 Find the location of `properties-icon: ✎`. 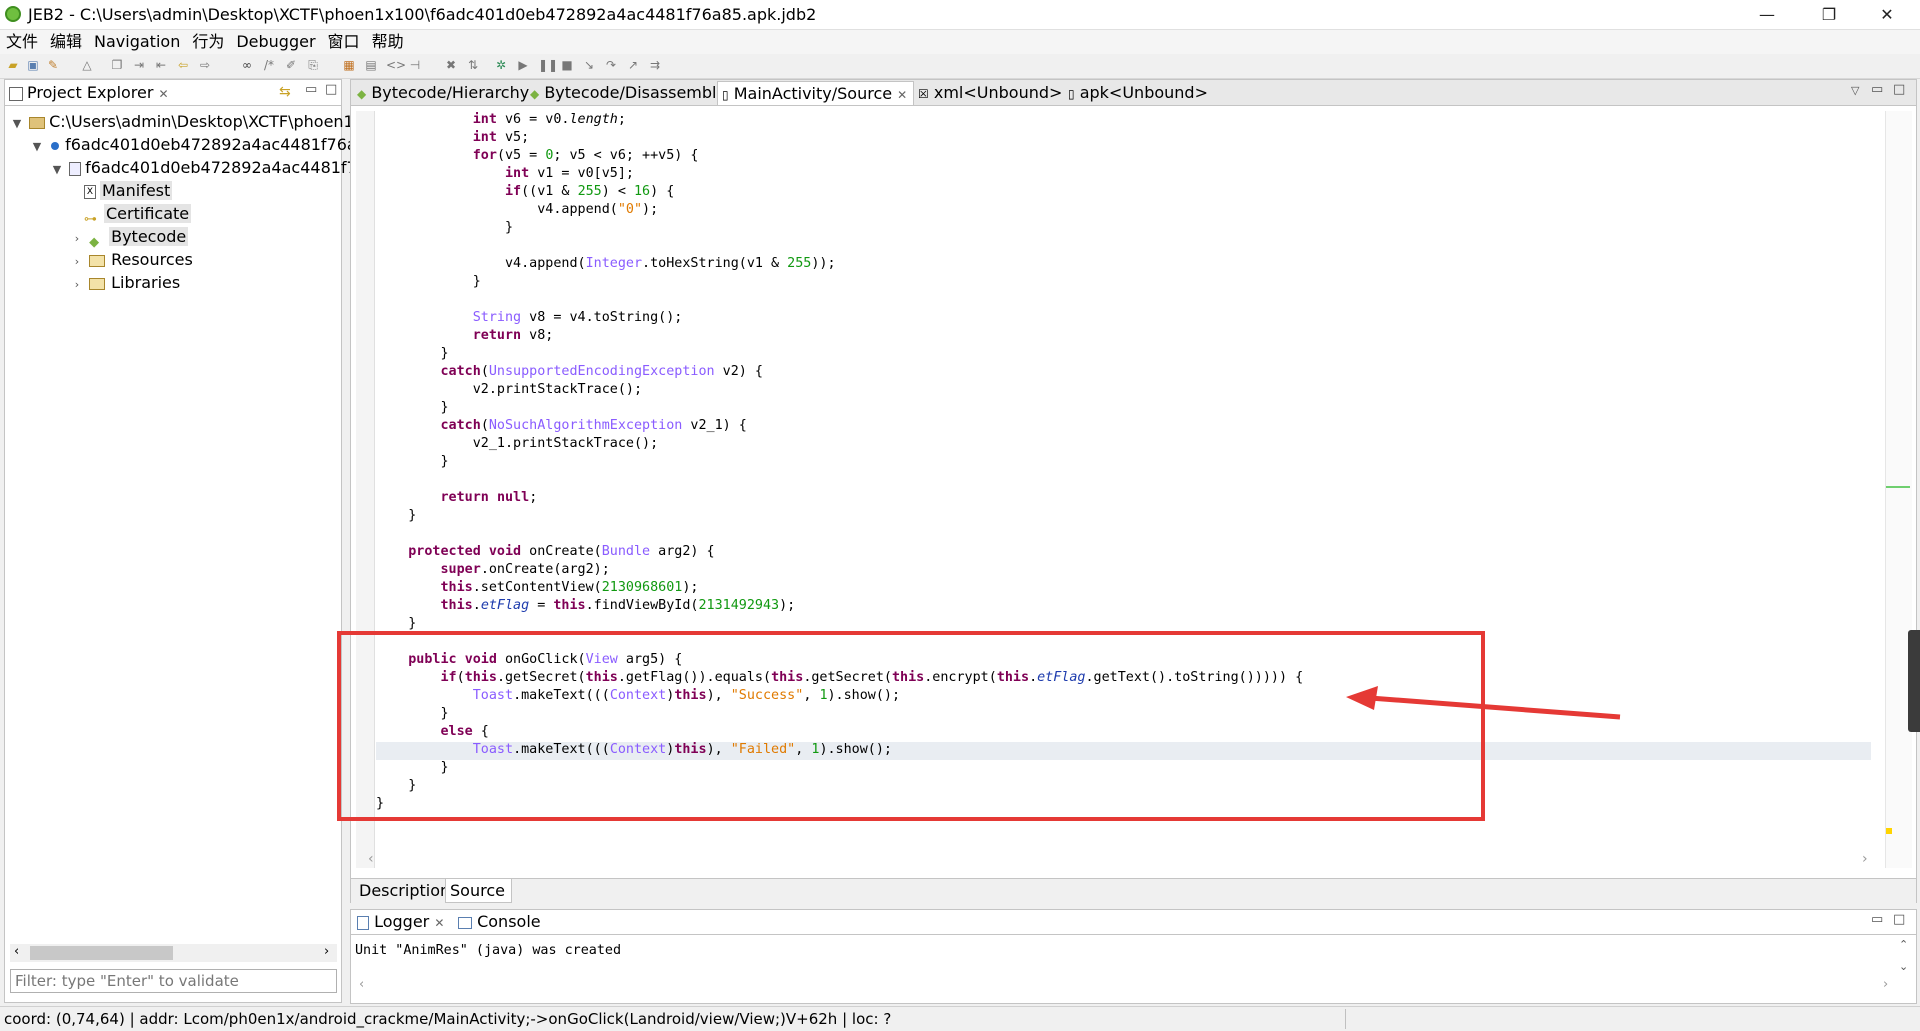

properties-icon: ✎ is located at coordinates (53, 65).